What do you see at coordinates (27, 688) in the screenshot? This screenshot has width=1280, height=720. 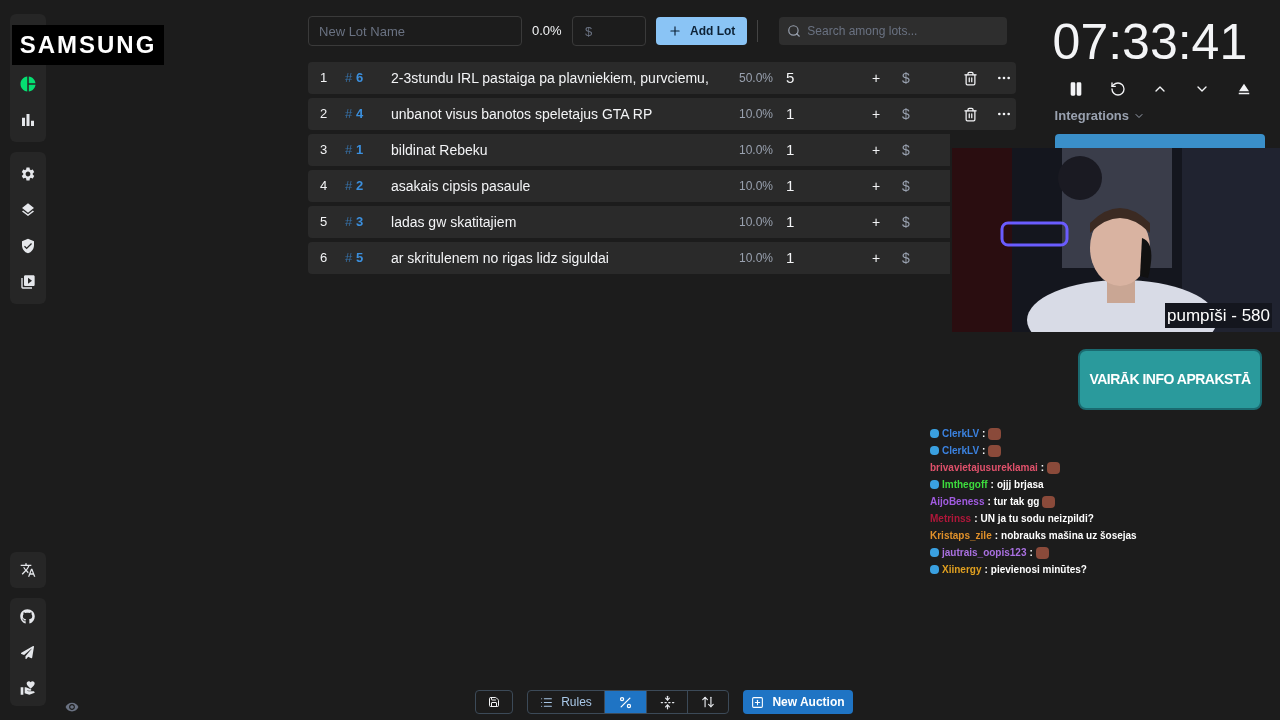 I see `hand-heart-icon` at bounding box center [27, 688].